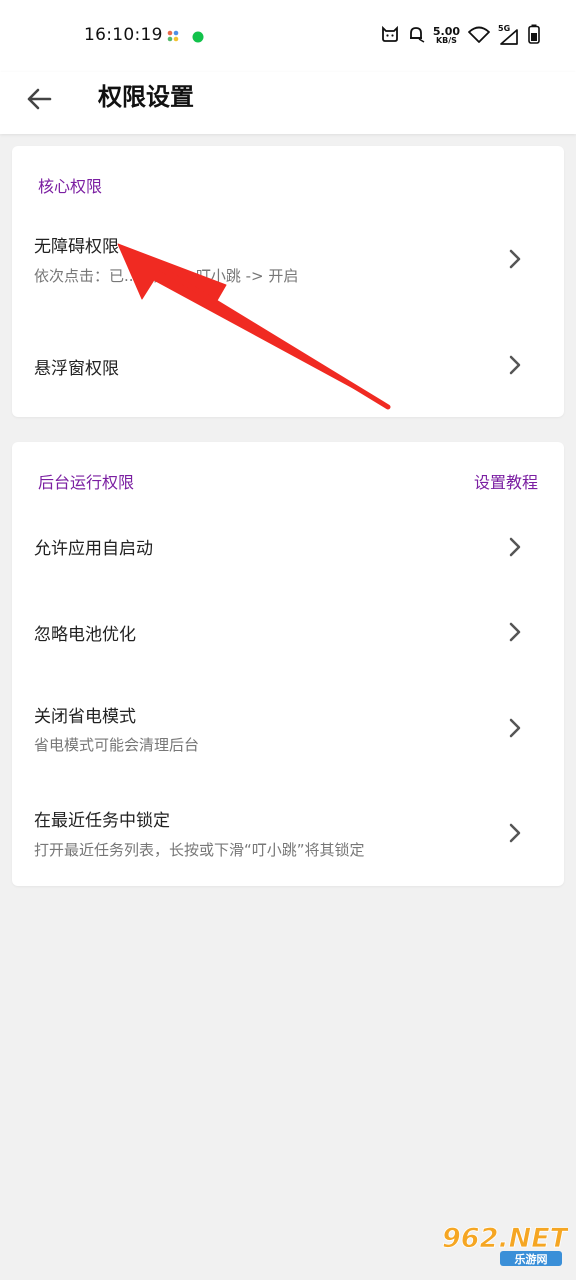  I want to click on battery-icon, so click(534, 36).